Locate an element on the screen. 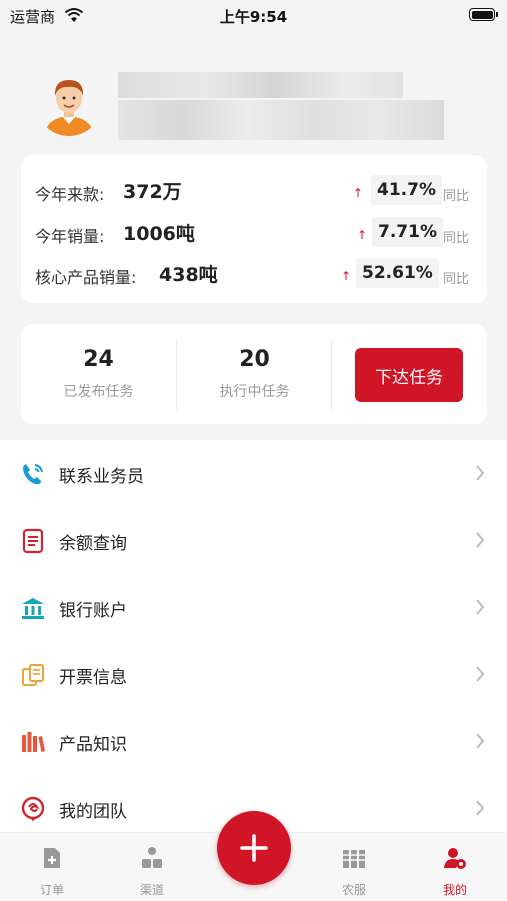  document-icon is located at coordinates (33, 541).